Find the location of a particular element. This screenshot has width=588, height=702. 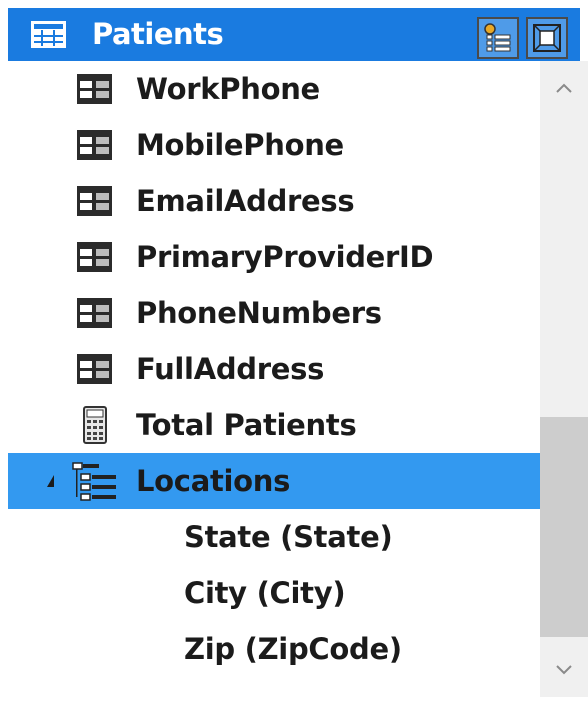

scroll-up-button is located at coordinates (564, 85).